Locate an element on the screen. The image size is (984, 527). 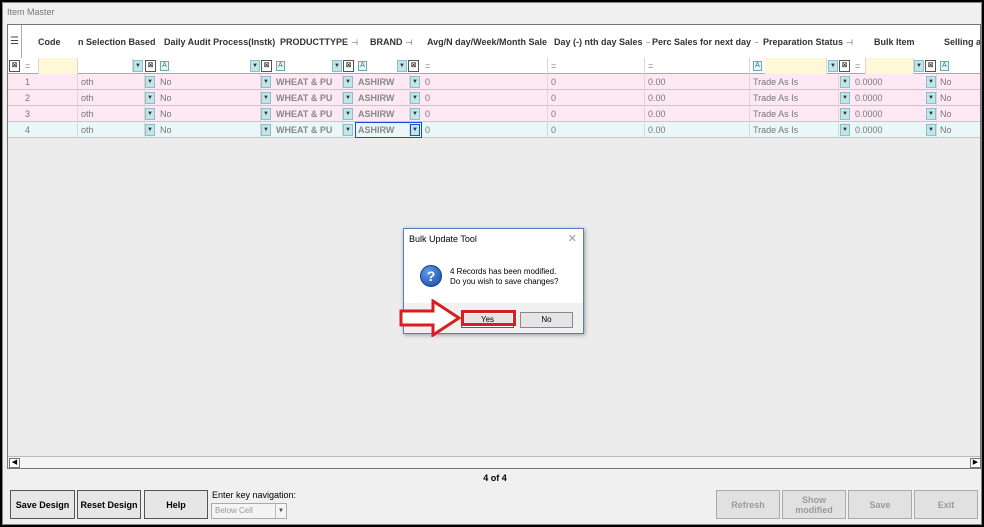
filter-perc: = is located at coordinates (697, 66).